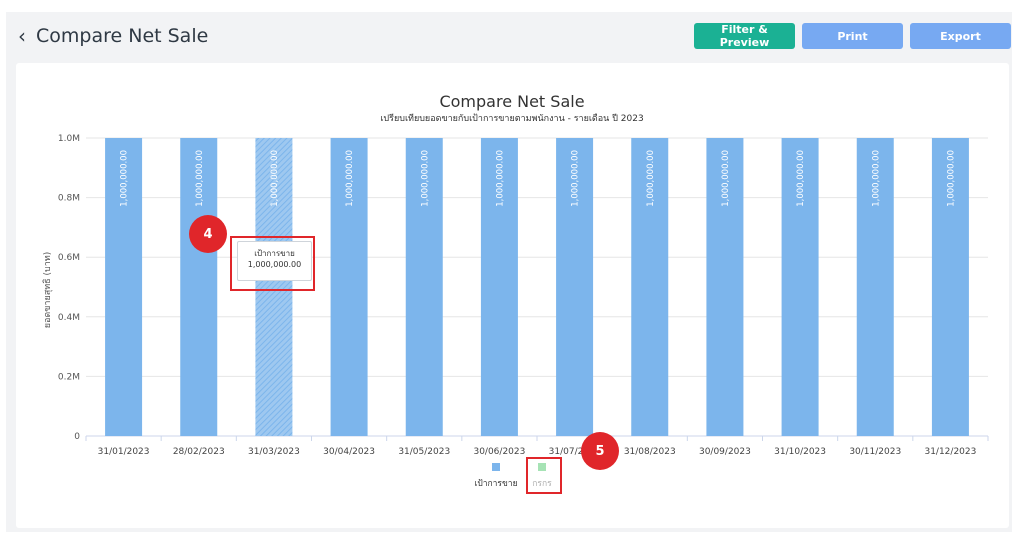 This screenshot has width=1014, height=534. I want to click on x-tick-label: 28/02/2023, so click(199, 452).